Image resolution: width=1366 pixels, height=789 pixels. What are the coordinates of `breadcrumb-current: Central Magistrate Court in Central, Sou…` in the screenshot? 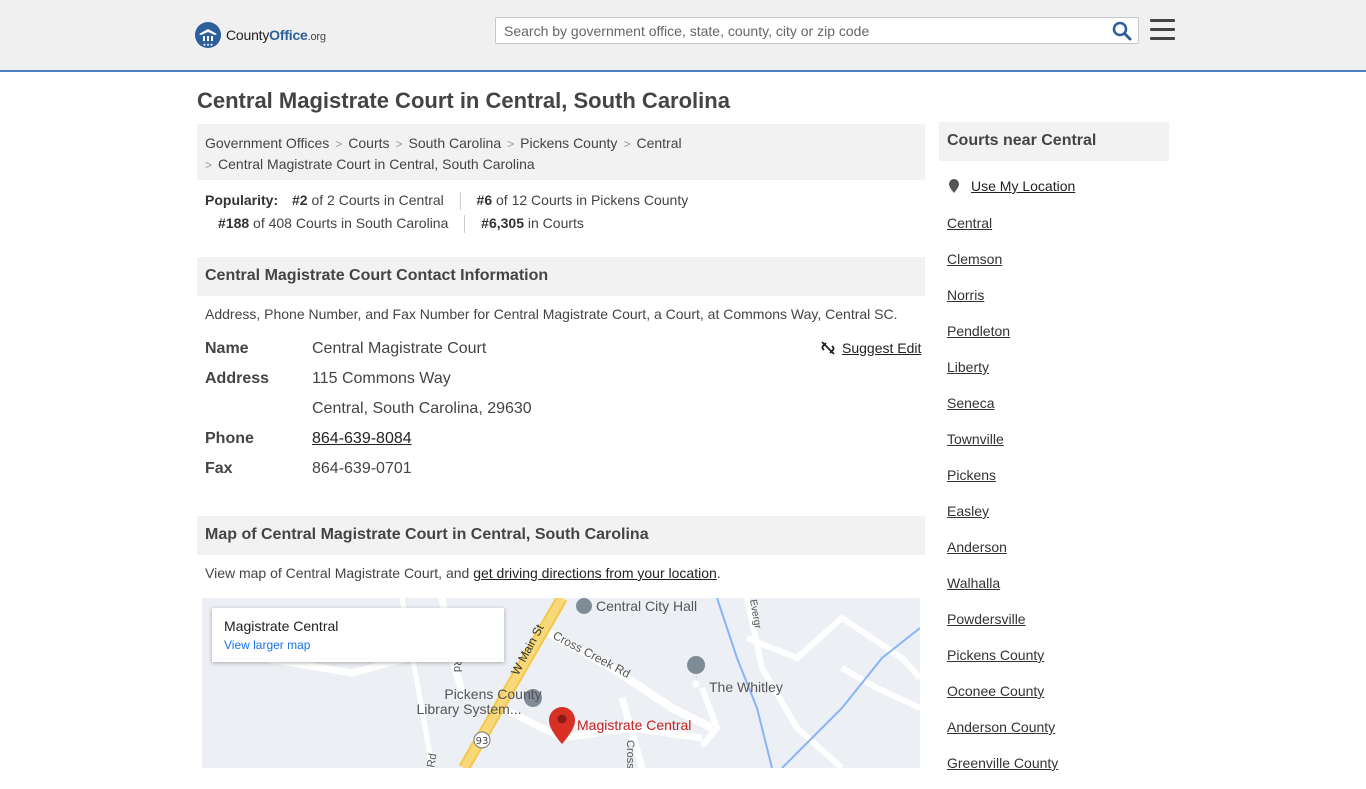 It's located at (376, 164).